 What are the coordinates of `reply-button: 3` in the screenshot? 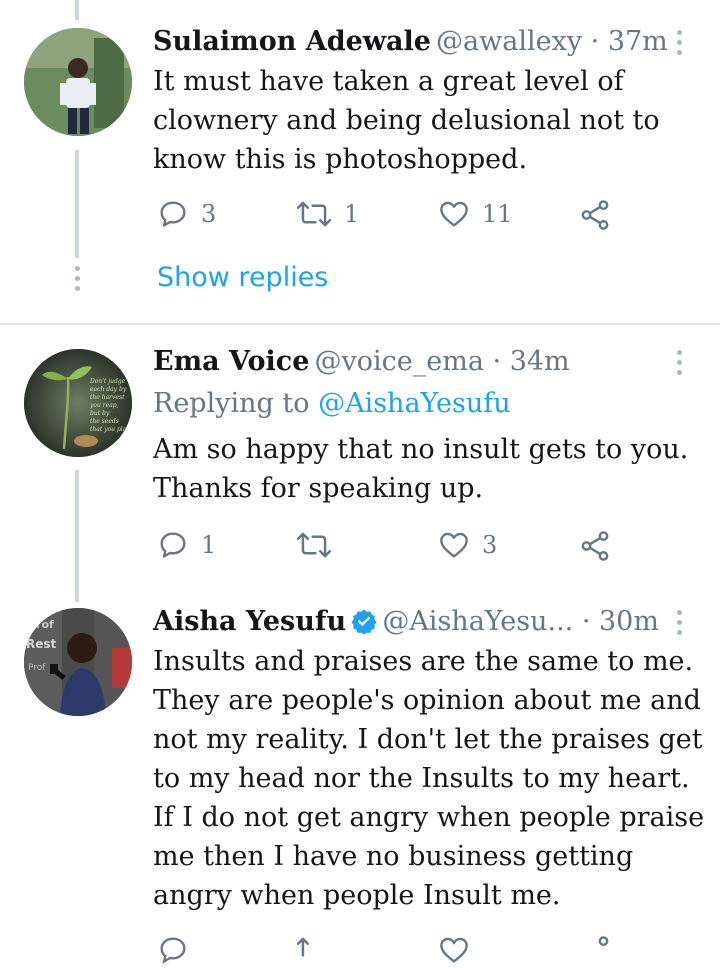 It's located at (186, 214).